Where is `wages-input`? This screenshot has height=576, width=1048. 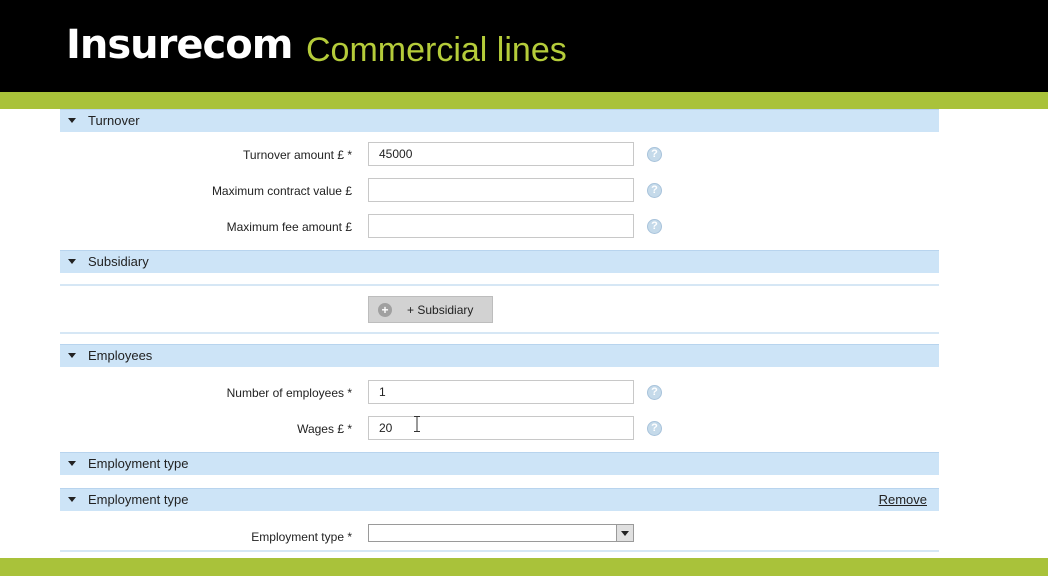
wages-input is located at coordinates (501, 428).